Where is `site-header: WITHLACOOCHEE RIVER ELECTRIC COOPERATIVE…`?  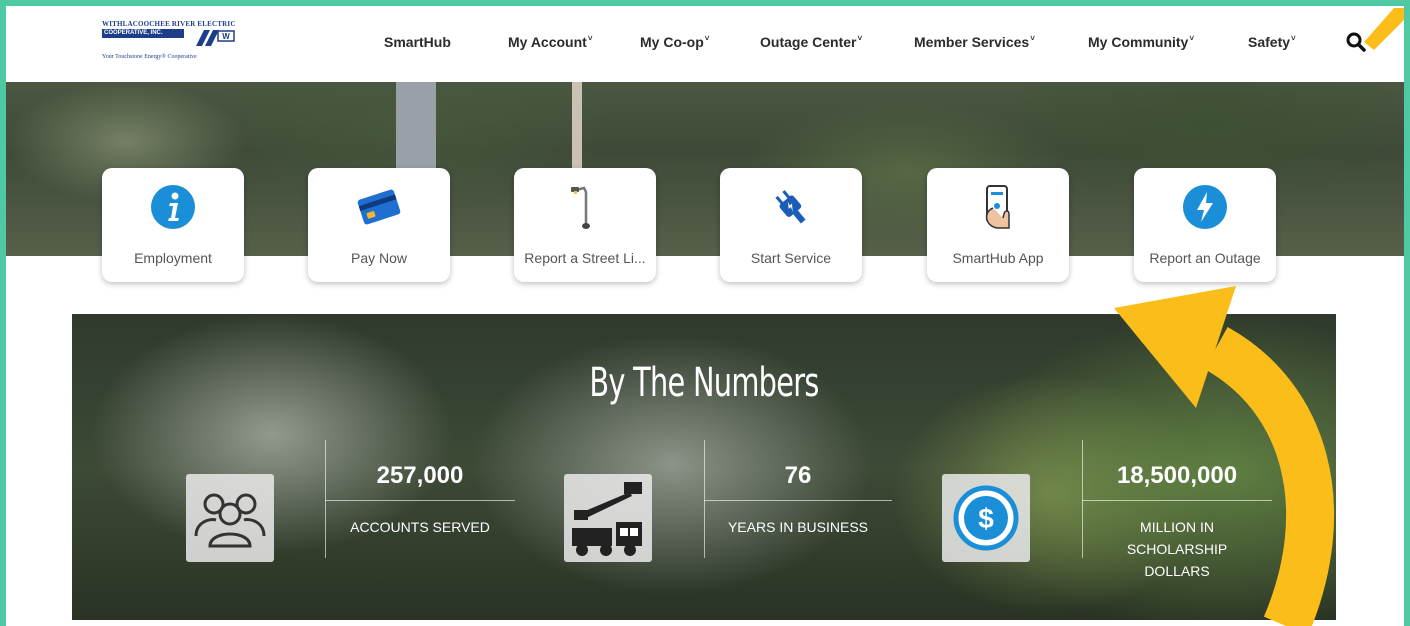 site-header: WITHLACOOCHEE RIVER ELECTRIC COOPERATIVE… is located at coordinates (705, 44).